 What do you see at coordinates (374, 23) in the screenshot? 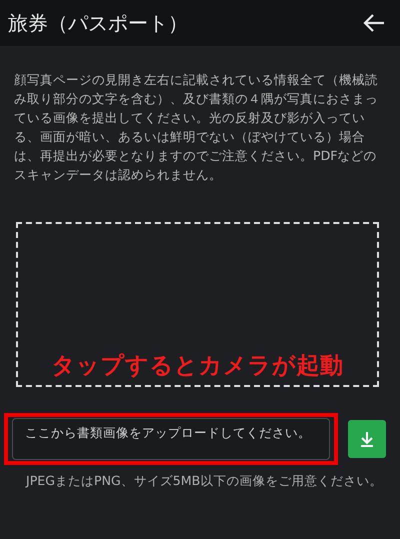
I see `back-arrow-icon` at bounding box center [374, 23].